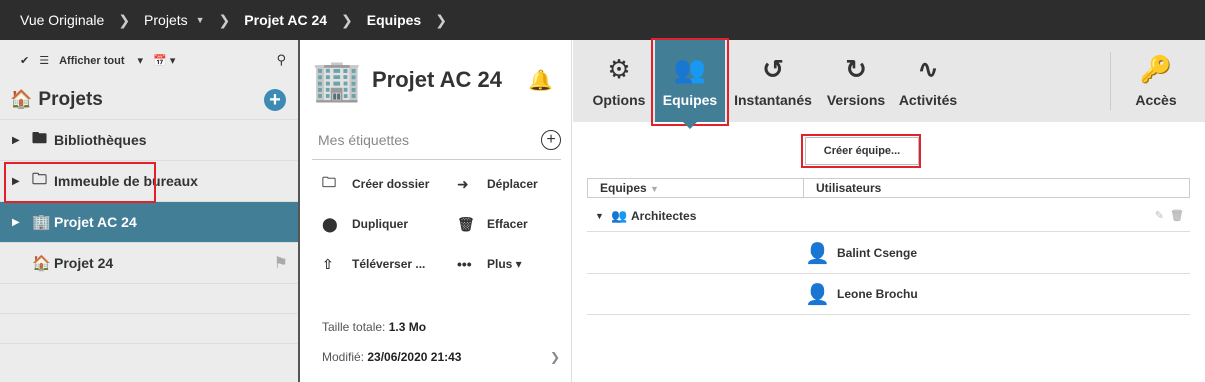 The height and width of the screenshot is (382, 1205). Describe the element at coordinates (654, 189) in the screenshot. I see `sort-icon: ▼` at that location.